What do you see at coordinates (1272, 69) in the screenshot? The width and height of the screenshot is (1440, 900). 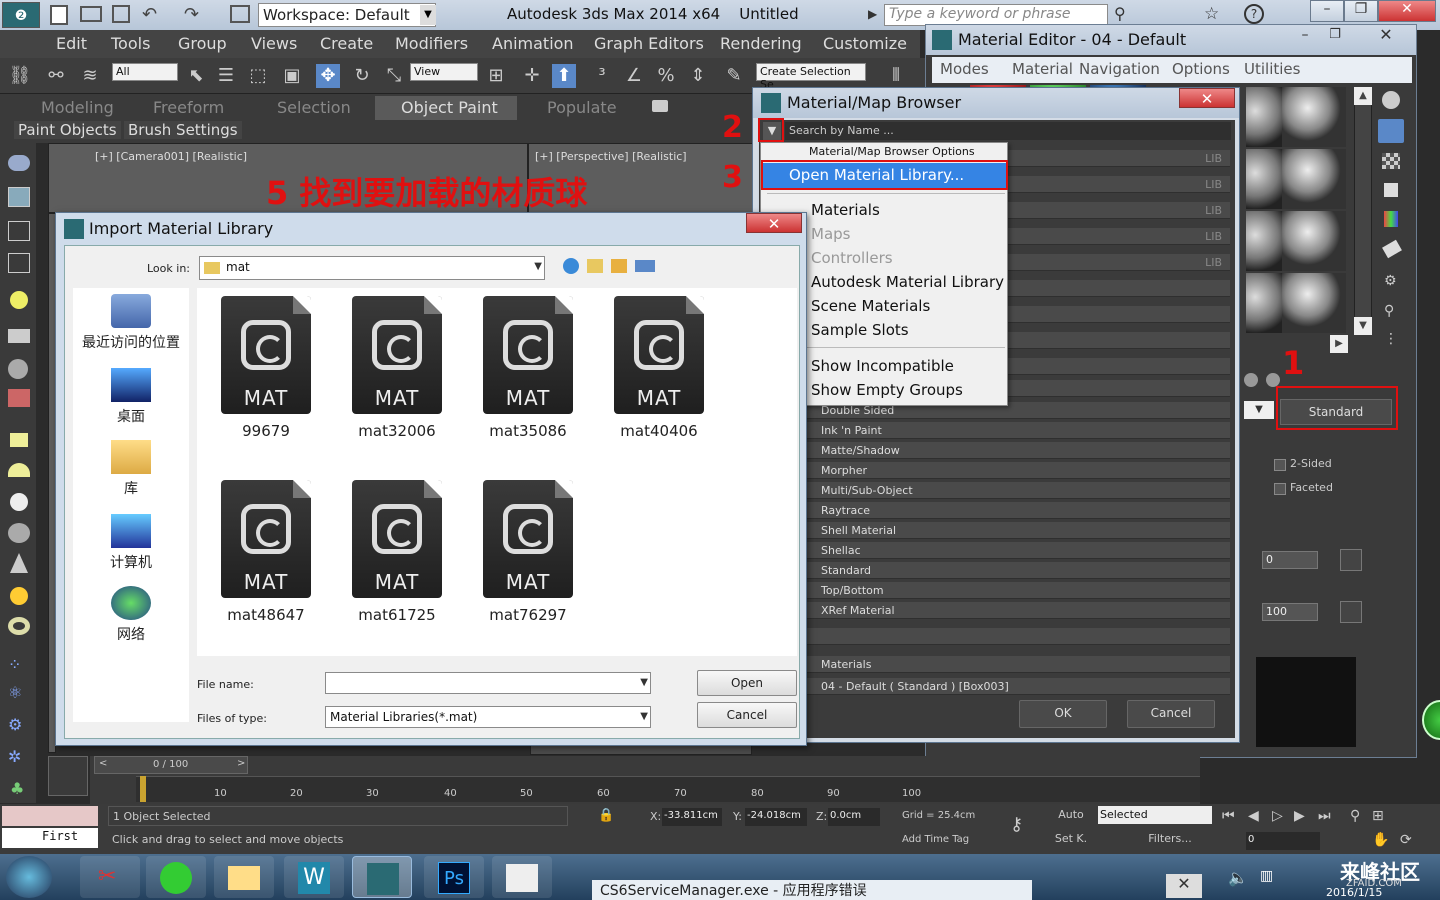 I see `menu-utilities: Utilities` at bounding box center [1272, 69].